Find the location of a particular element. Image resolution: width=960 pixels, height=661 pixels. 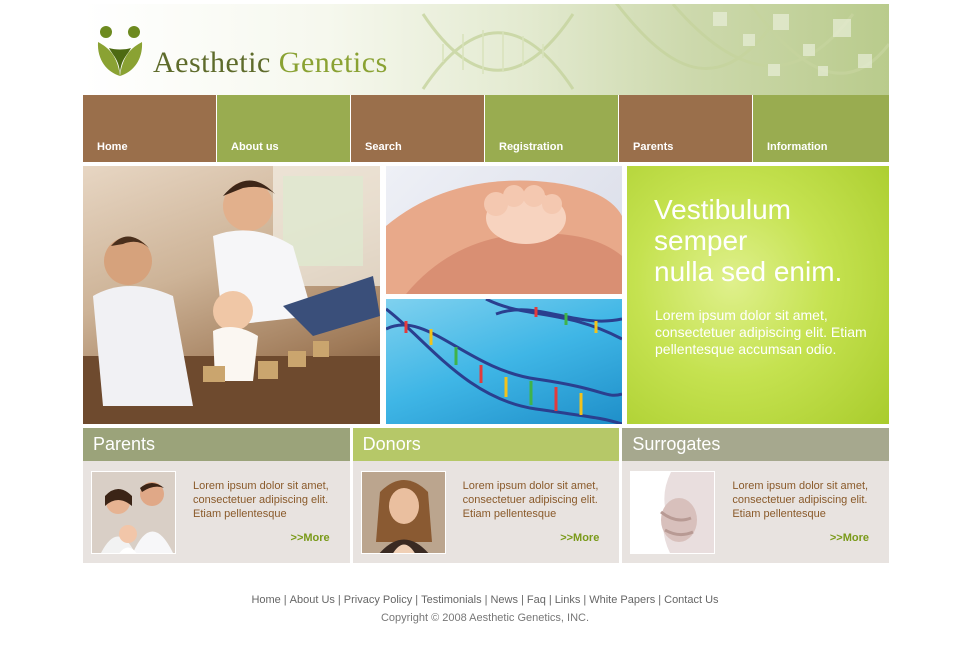

two-figures-heart-icon is located at coordinates (120, 51).